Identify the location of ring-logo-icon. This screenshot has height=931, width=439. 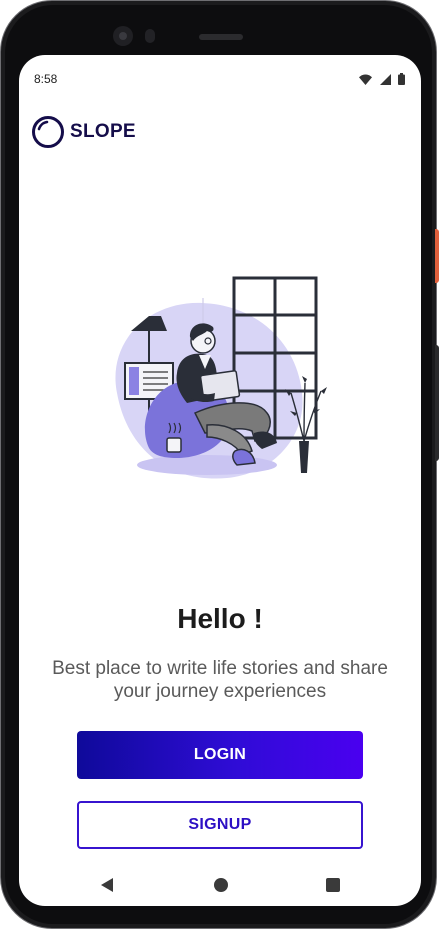
(48, 132).